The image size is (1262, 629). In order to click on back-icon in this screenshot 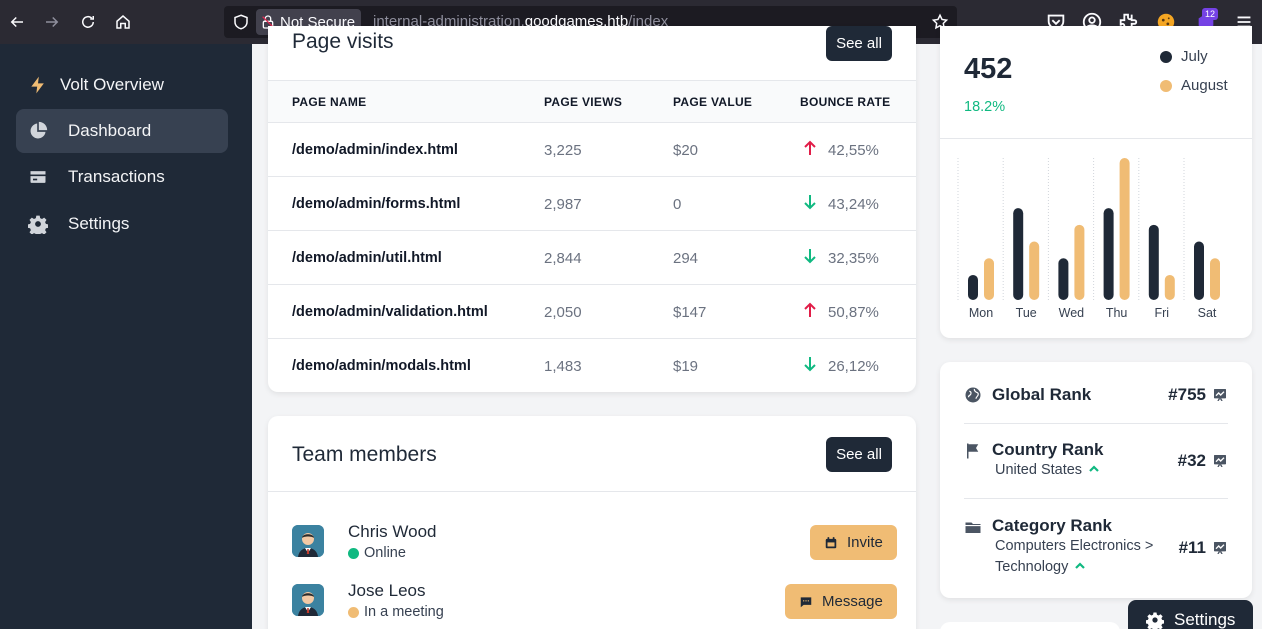, I will do `click(17, 22)`.